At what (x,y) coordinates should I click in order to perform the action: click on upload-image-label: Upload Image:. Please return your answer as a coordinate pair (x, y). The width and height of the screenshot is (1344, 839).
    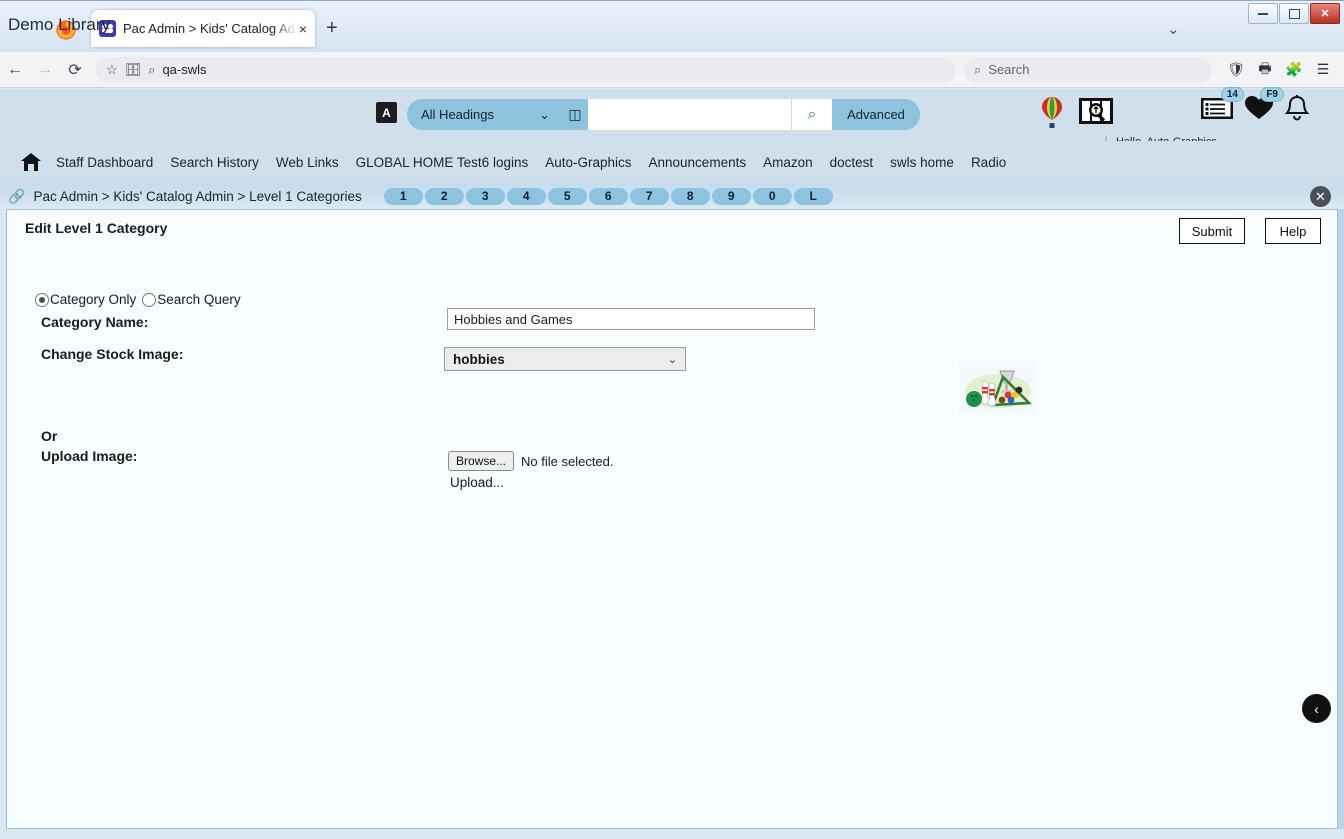
    Looking at the image, I should click on (89, 456).